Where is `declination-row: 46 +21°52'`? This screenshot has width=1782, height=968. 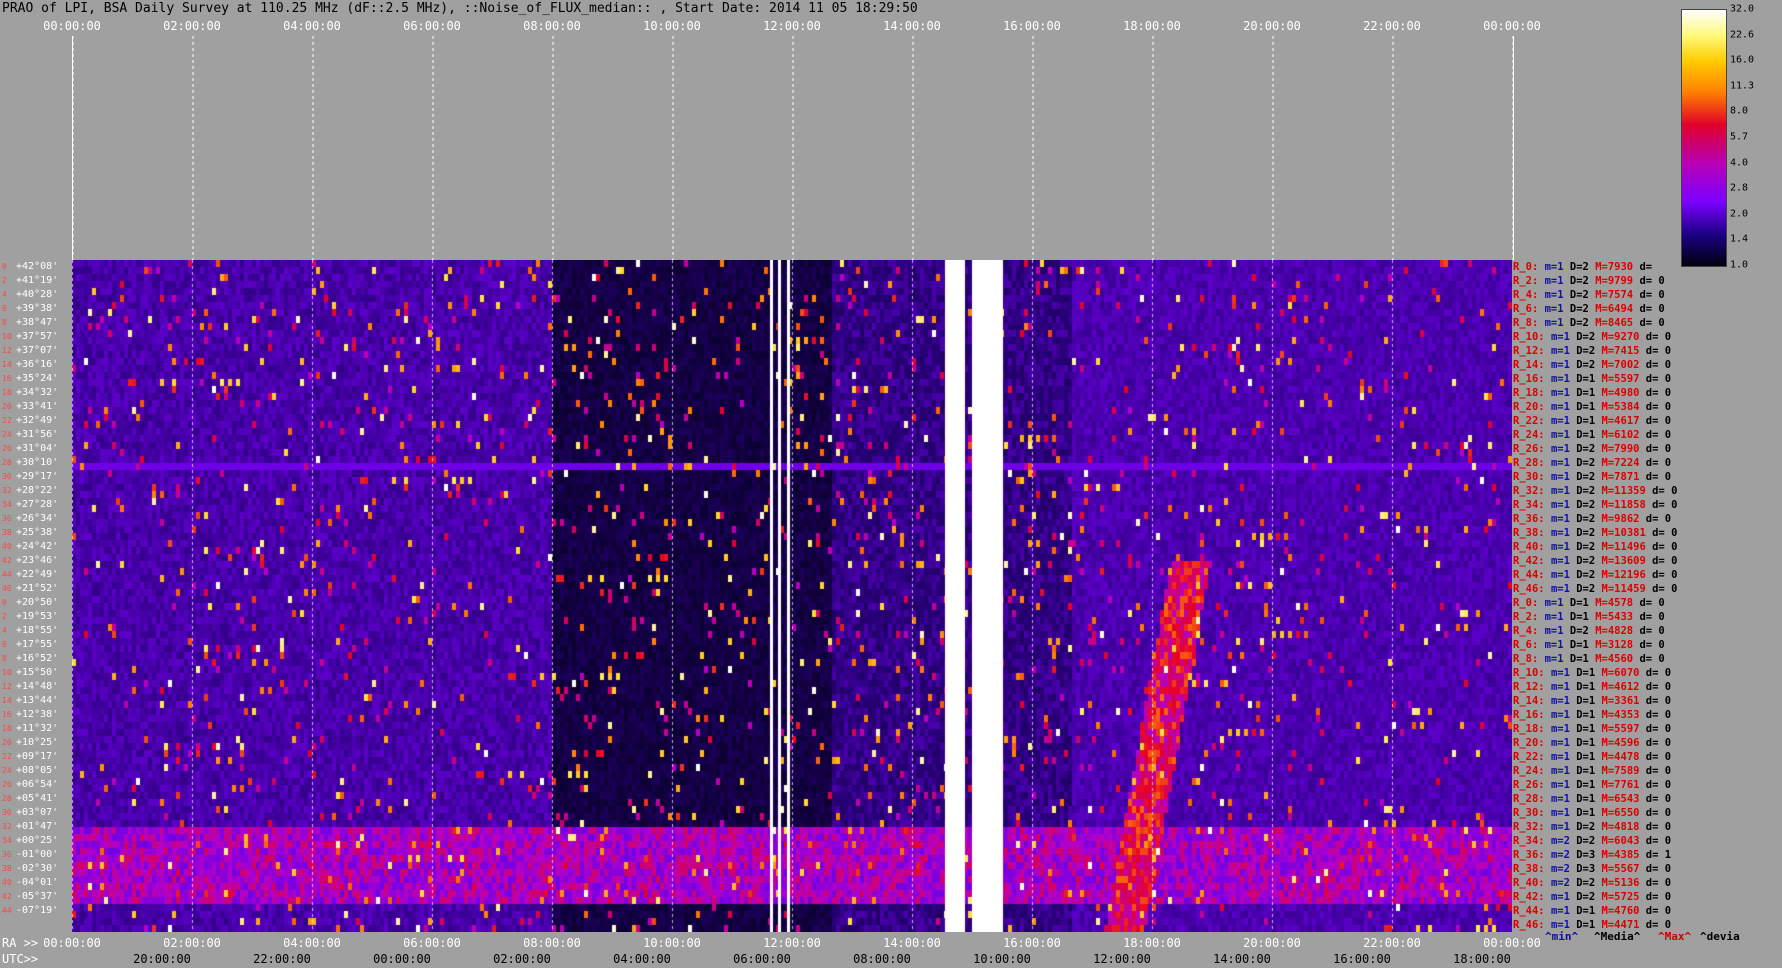 declination-row: 46 +21°52' is located at coordinates (36, 589).